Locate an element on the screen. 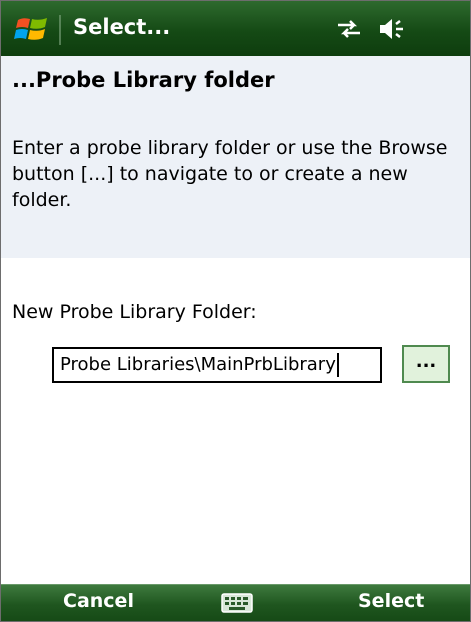 The width and height of the screenshot is (471, 622). select-softkey: Select is located at coordinates (391, 601).